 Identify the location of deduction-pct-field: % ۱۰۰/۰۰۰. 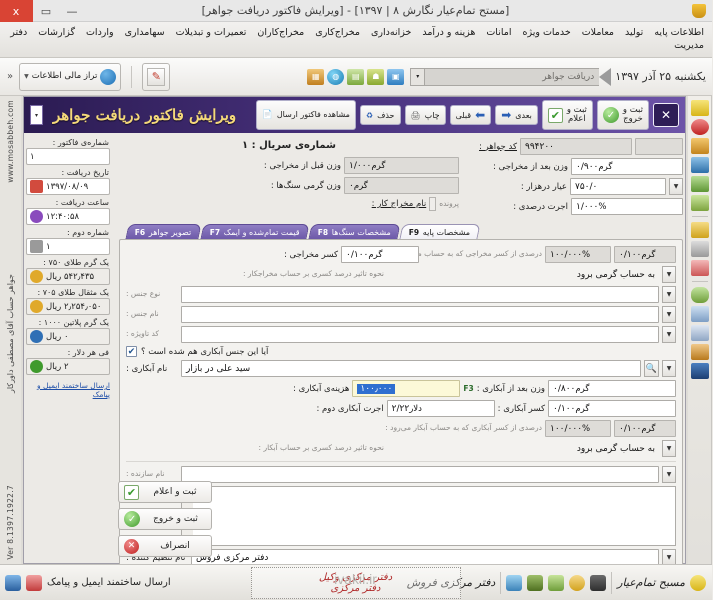
(579, 254).